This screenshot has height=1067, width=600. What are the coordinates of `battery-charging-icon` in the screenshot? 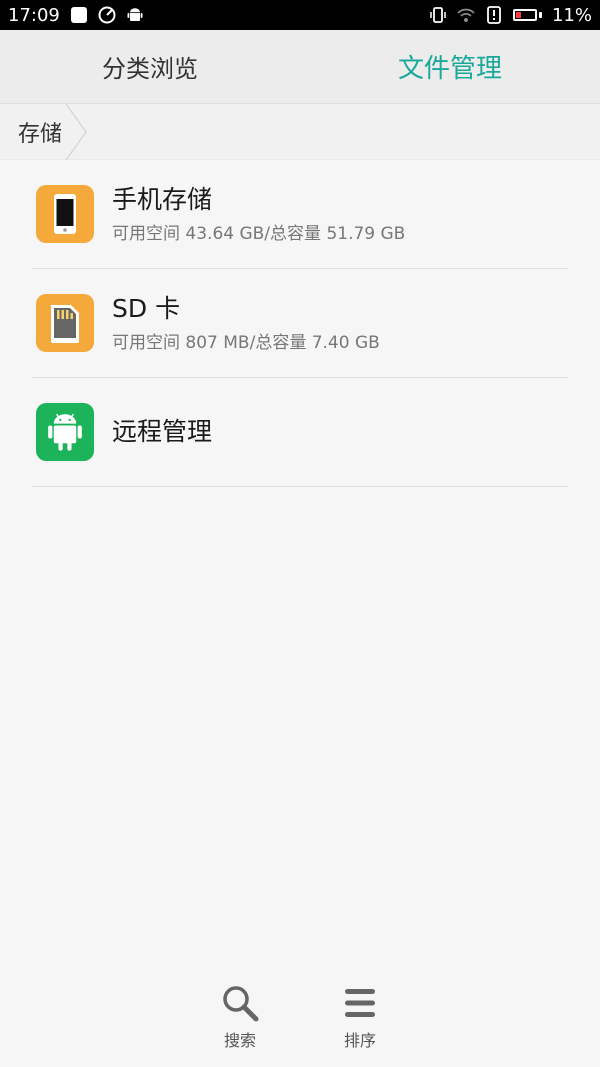 It's located at (527, 15).